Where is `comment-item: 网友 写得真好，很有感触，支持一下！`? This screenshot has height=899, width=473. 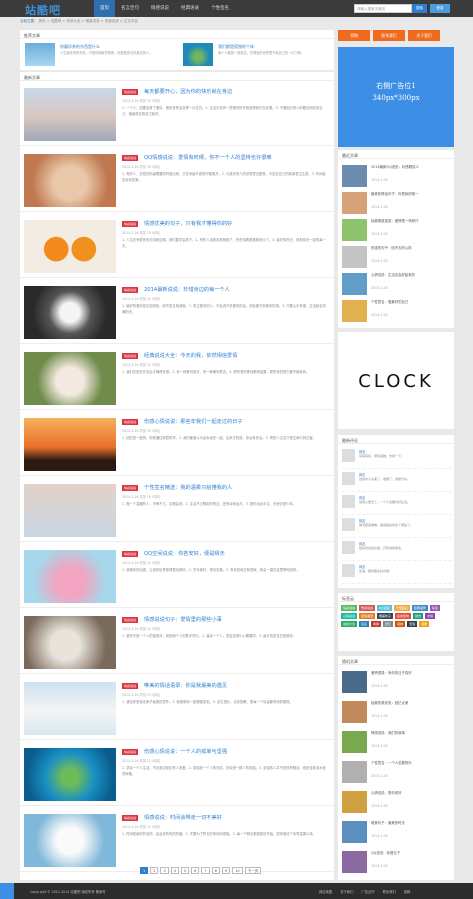 comment-item: 网友 写得真好，很有感触，支持一下！ is located at coordinates (397, 458).